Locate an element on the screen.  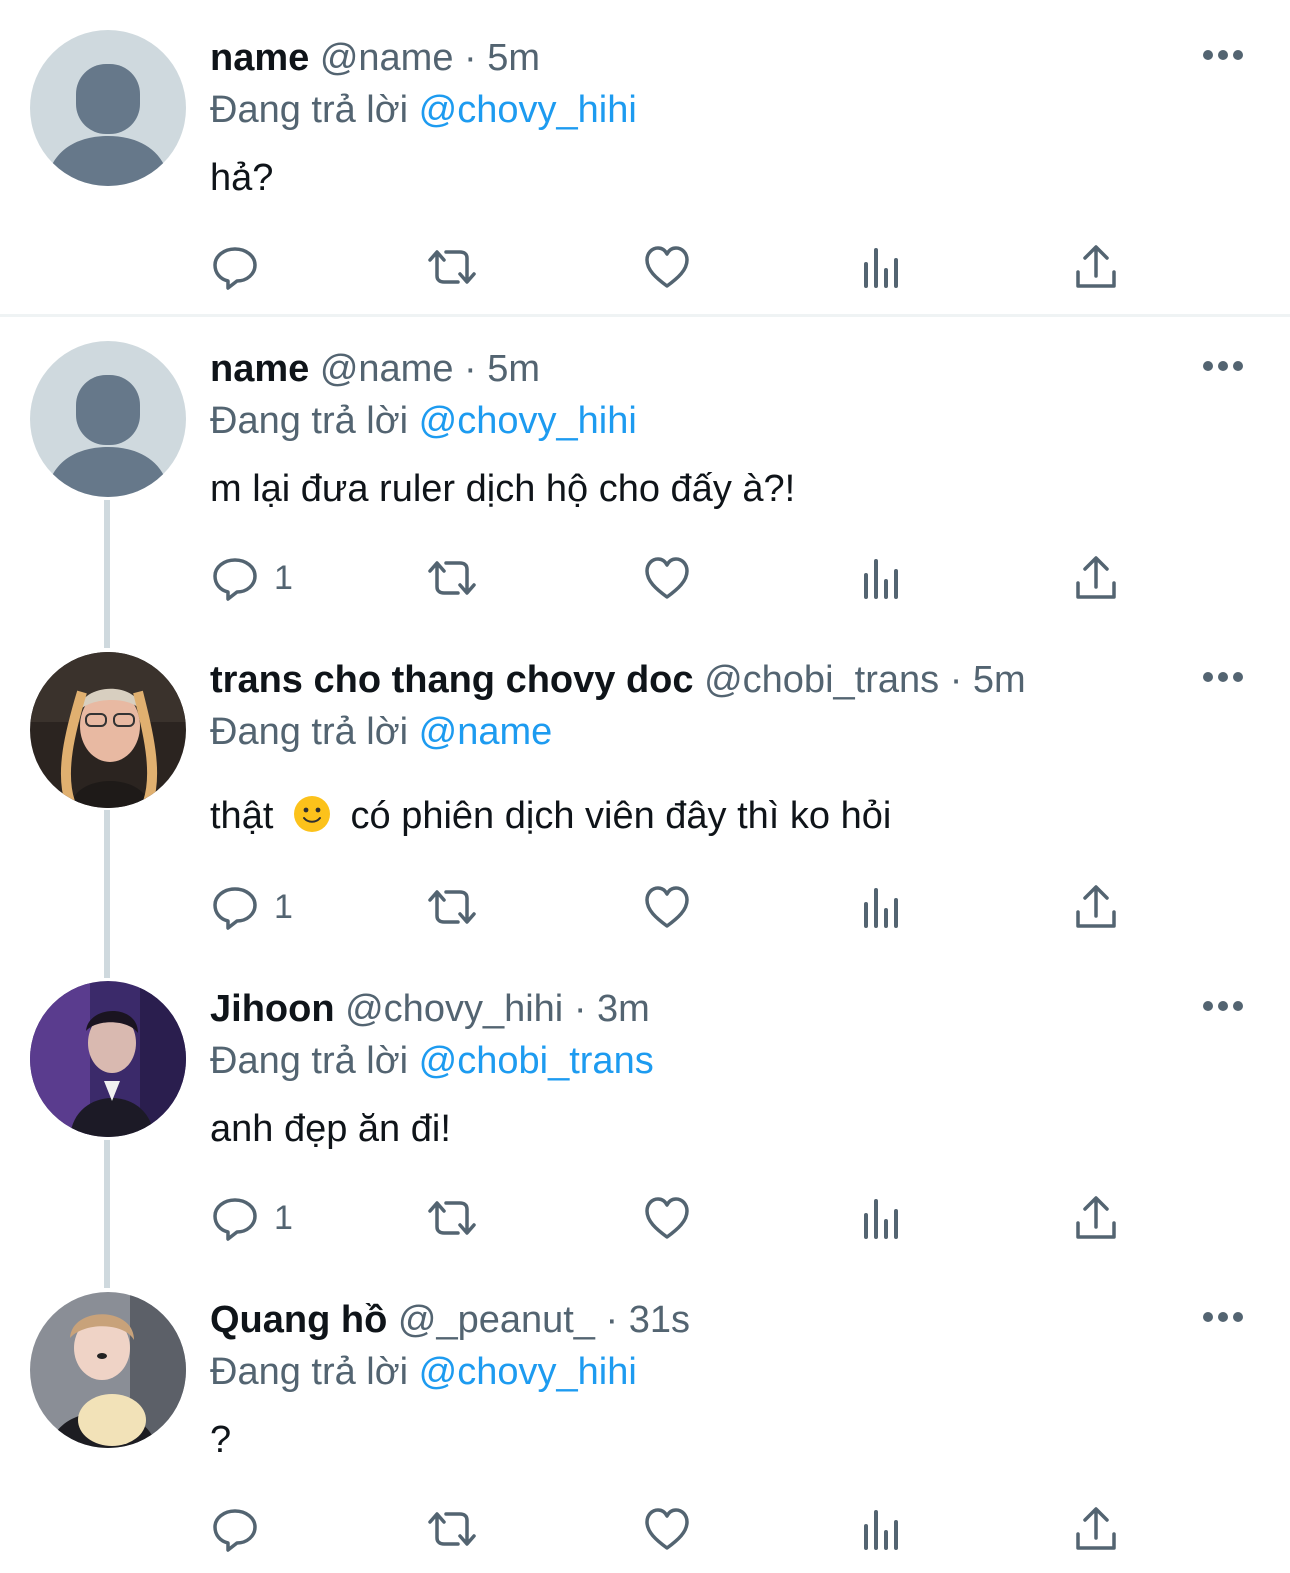
tweet-text: thật có phiên dịch viên đây thì ko hỏi is located at coordinates (550, 816).